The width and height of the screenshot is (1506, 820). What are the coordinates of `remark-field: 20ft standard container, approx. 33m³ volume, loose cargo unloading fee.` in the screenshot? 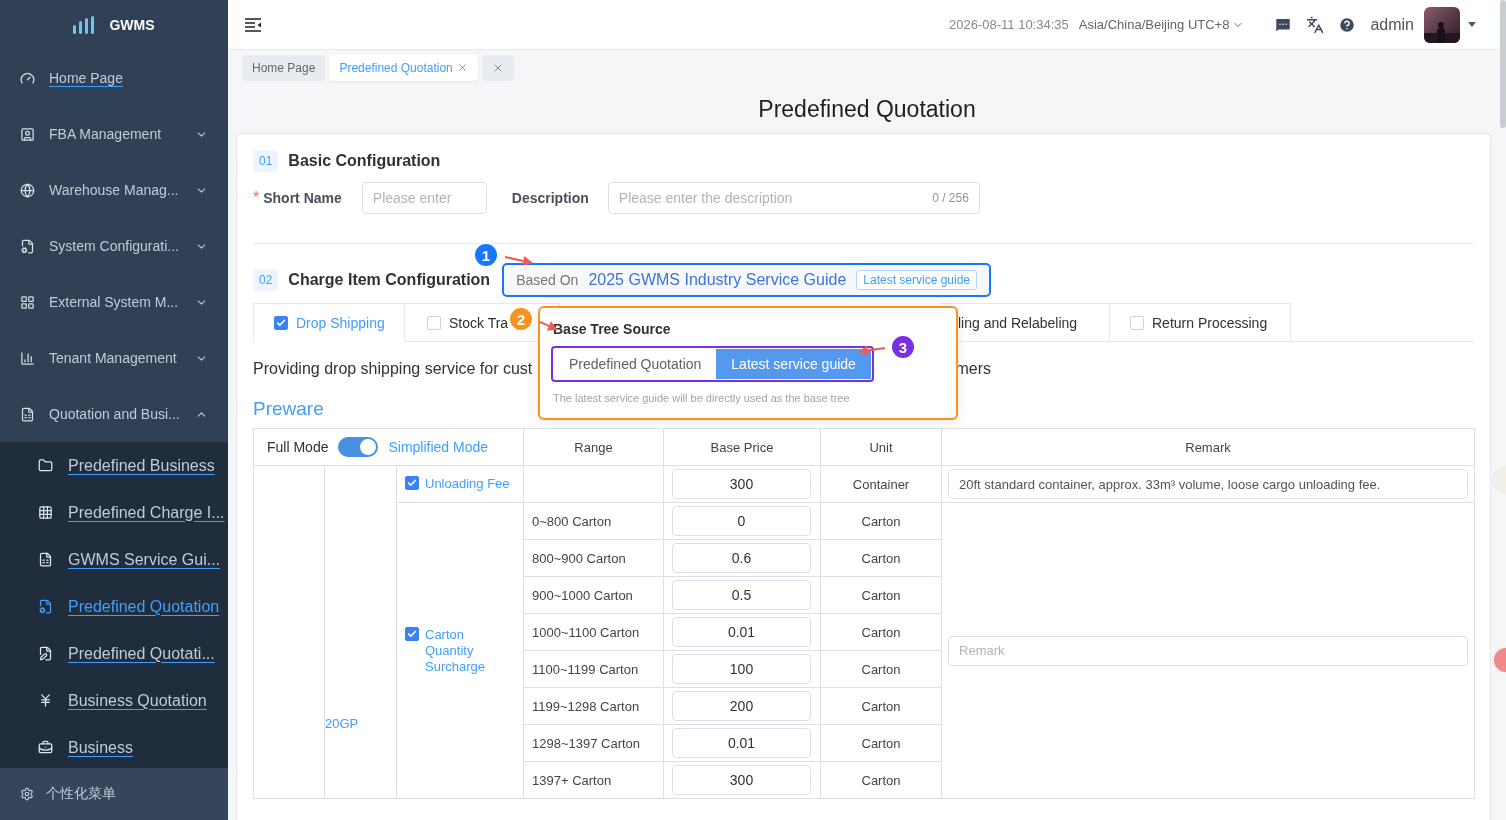 It's located at (1208, 484).